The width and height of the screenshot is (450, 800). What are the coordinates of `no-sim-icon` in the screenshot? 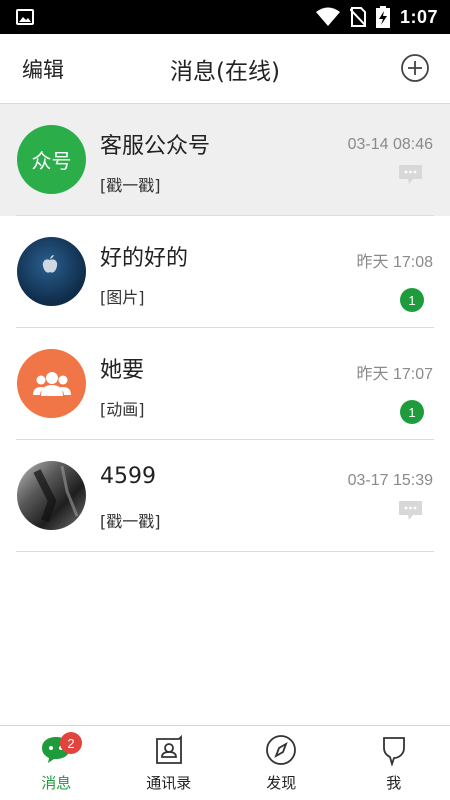 It's located at (357, 17).